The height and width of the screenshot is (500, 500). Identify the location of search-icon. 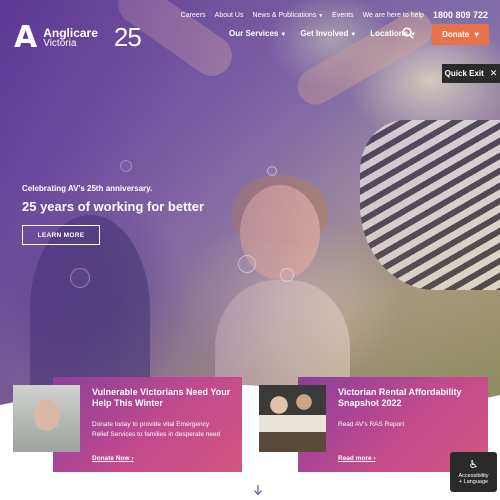
(408, 33).